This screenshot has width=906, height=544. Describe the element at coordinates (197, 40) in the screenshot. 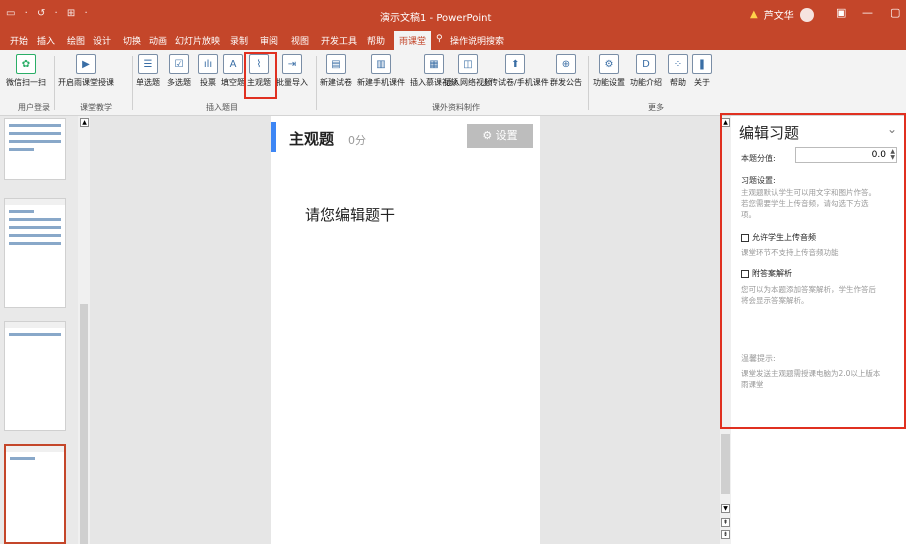

I see `tab-slideshow: 幻灯片放映` at that location.